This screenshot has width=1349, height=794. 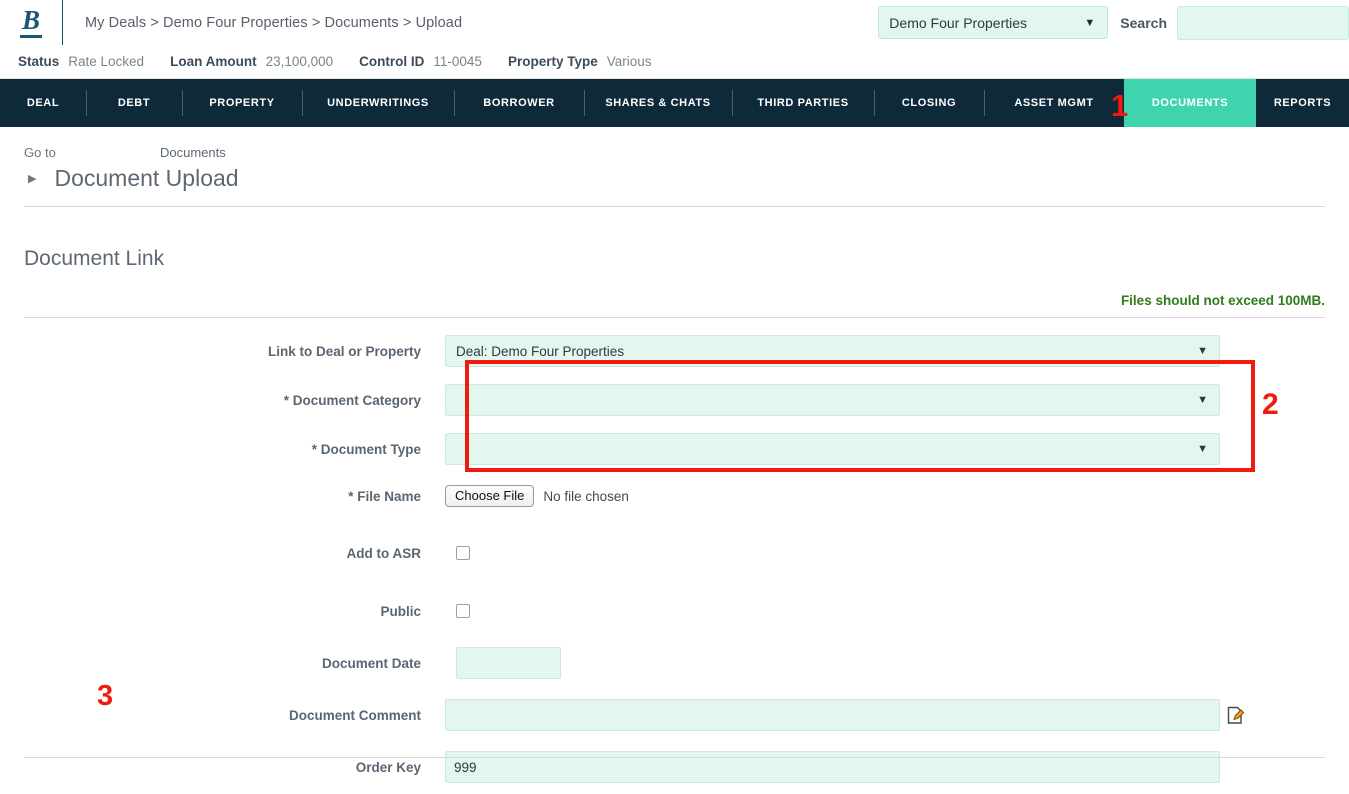 I want to click on meta-item-control-id: Control ID 11-0045, so click(x=420, y=61).